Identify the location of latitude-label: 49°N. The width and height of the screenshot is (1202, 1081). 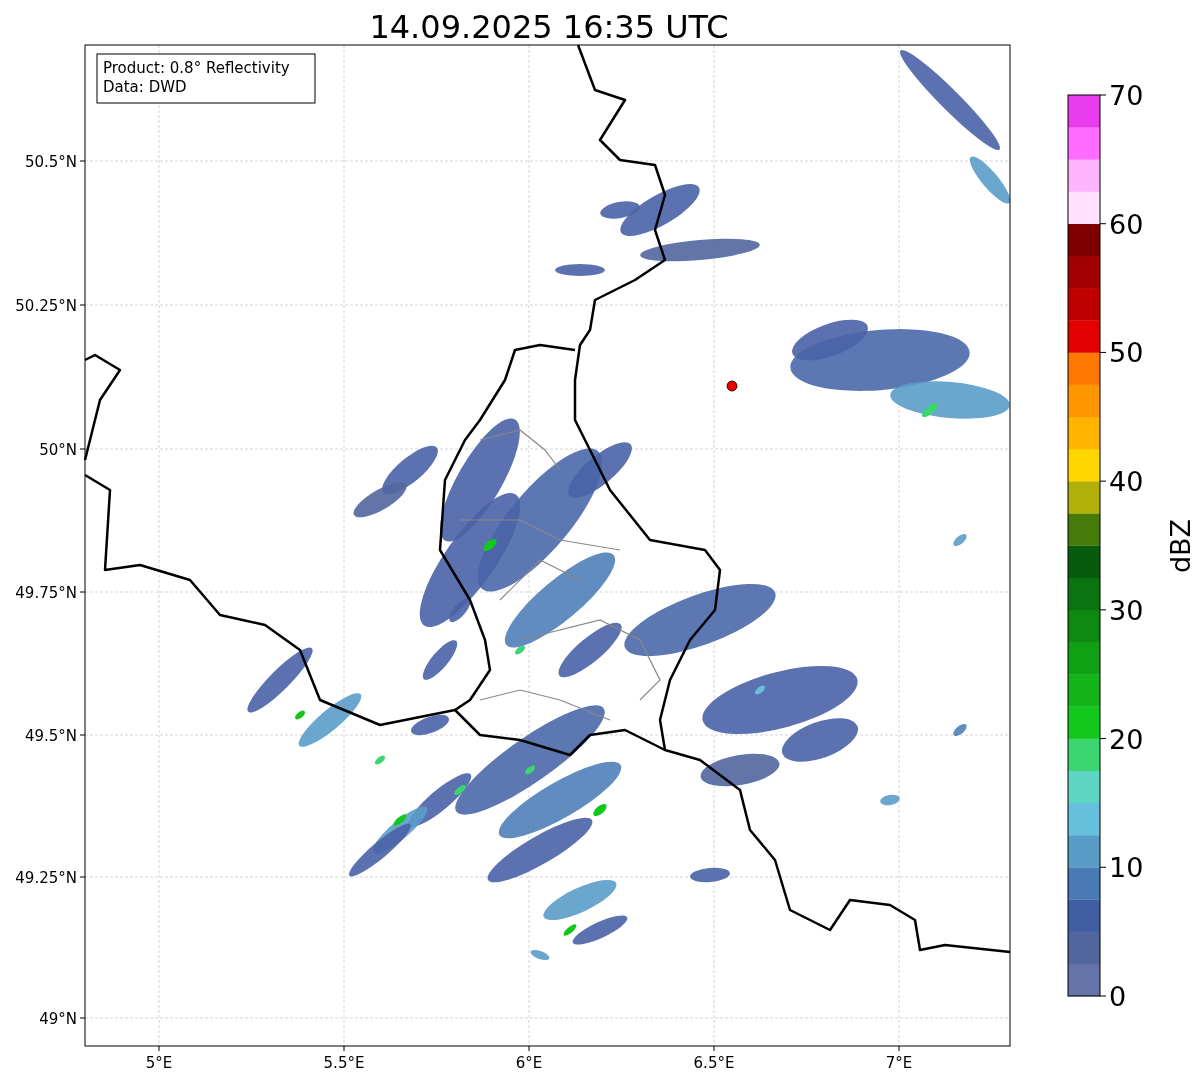
(58, 1019).